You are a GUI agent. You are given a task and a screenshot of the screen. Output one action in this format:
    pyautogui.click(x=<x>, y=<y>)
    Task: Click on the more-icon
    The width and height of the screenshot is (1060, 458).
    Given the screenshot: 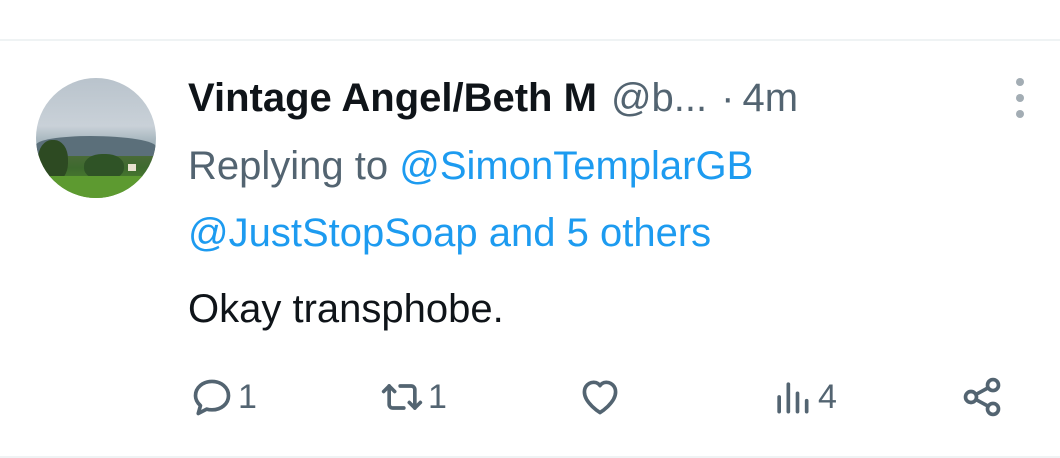 What is the action you would take?
    pyautogui.click(x=1019, y=99)
    